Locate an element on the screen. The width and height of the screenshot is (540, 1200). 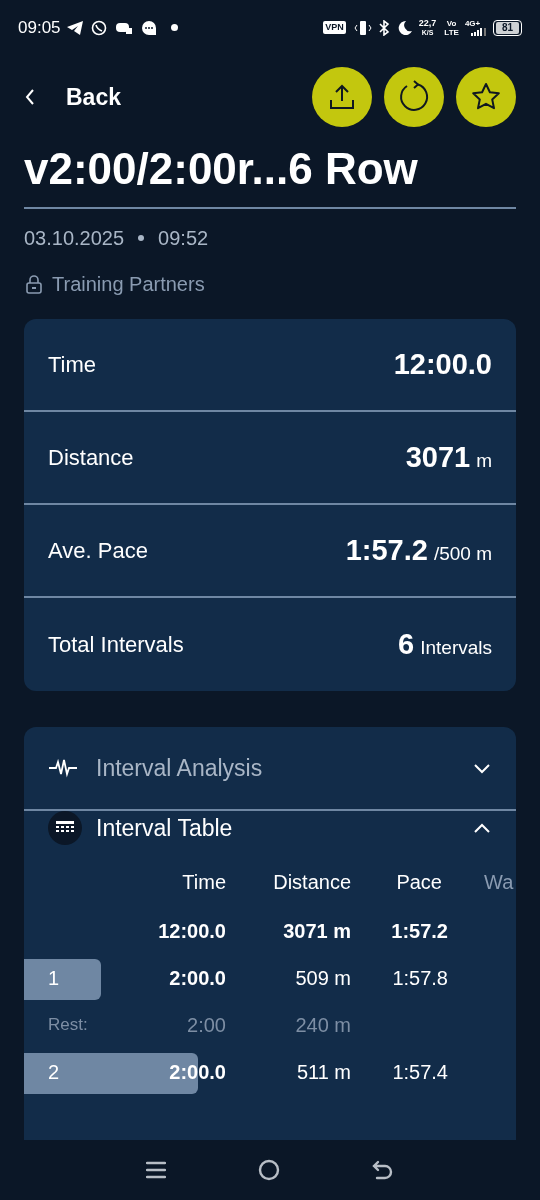
clock: 09:05 is located at coordinates (39, 27).